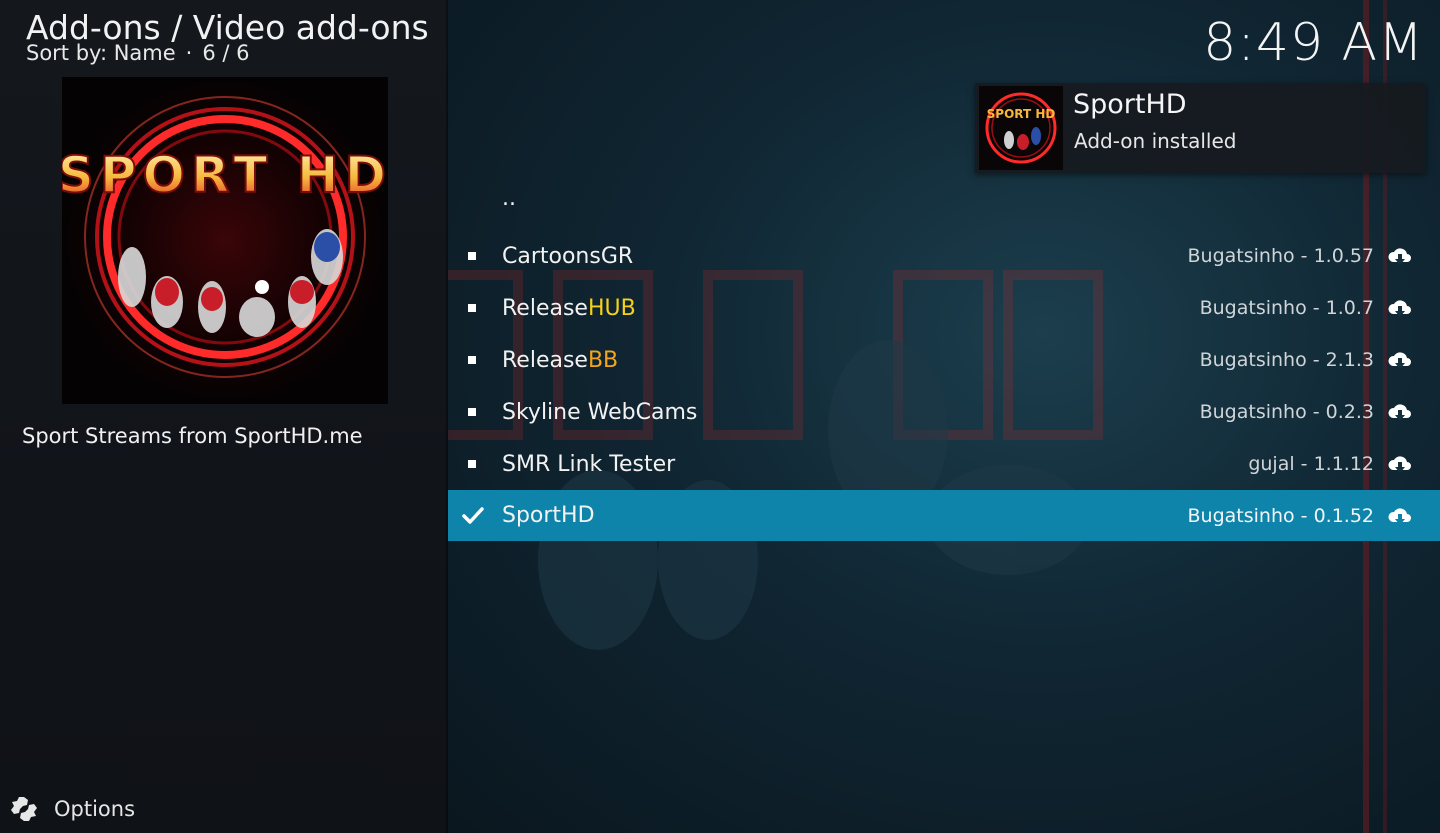 The width and height of the screenshot is (1440, 833). Describe the element at coordinates (1155, 141) in the screenshot. I see `notification-message: Add-on installed` at that location.